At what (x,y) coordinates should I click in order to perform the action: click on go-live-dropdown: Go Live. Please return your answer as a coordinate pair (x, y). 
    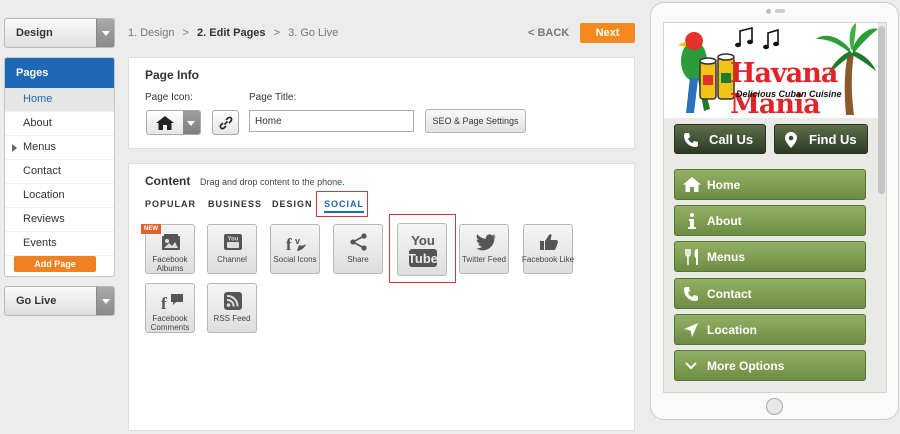
    Looking at the image, I should click on (59, 301).